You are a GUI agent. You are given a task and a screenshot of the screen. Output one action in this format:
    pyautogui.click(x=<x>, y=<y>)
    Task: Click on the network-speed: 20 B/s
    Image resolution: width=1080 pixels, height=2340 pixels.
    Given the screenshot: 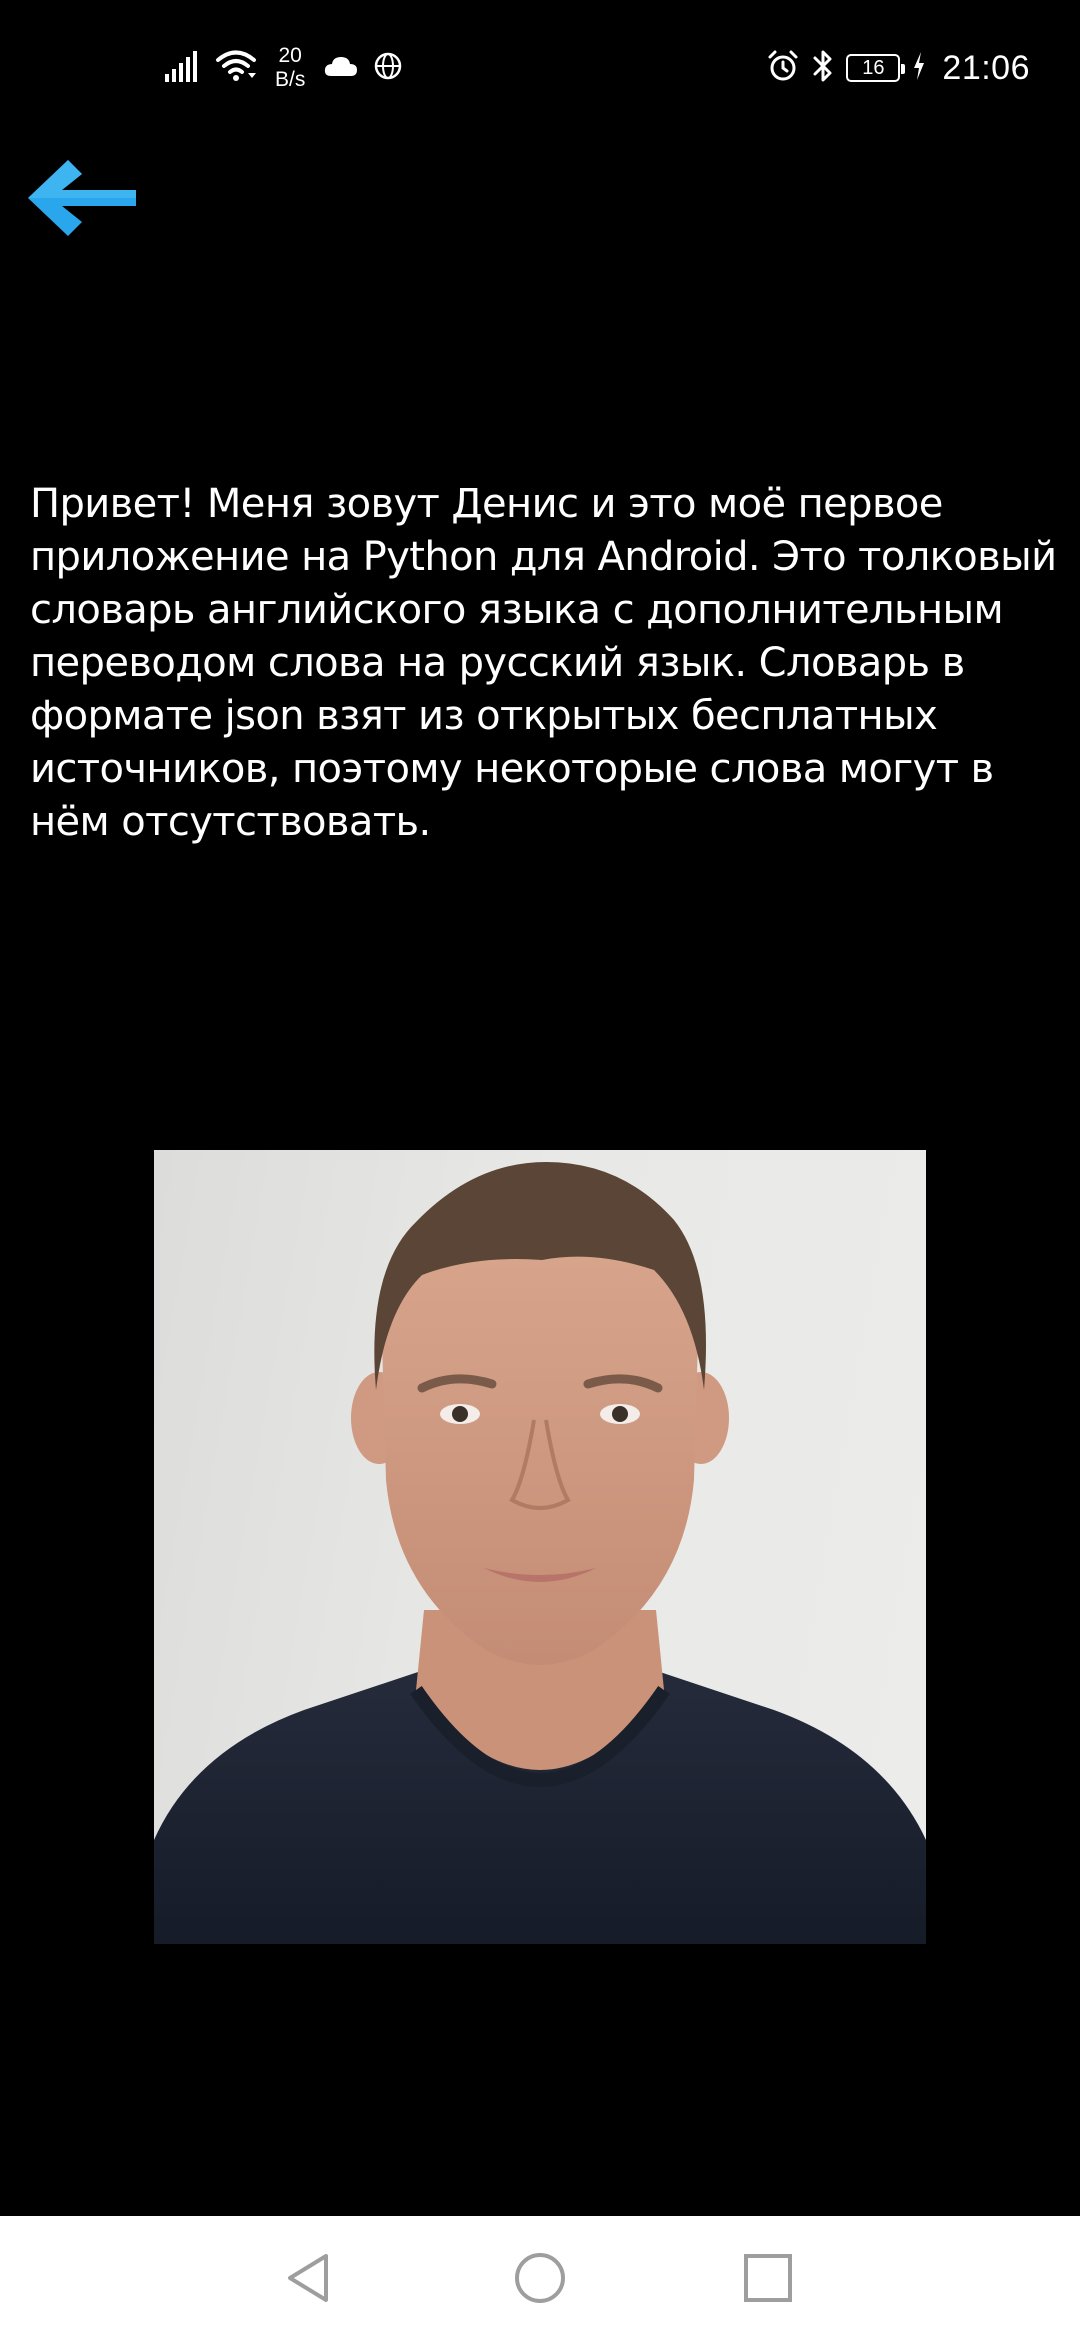 What is the action you would take?
    pyautogui.click(x=290, y=68)
    